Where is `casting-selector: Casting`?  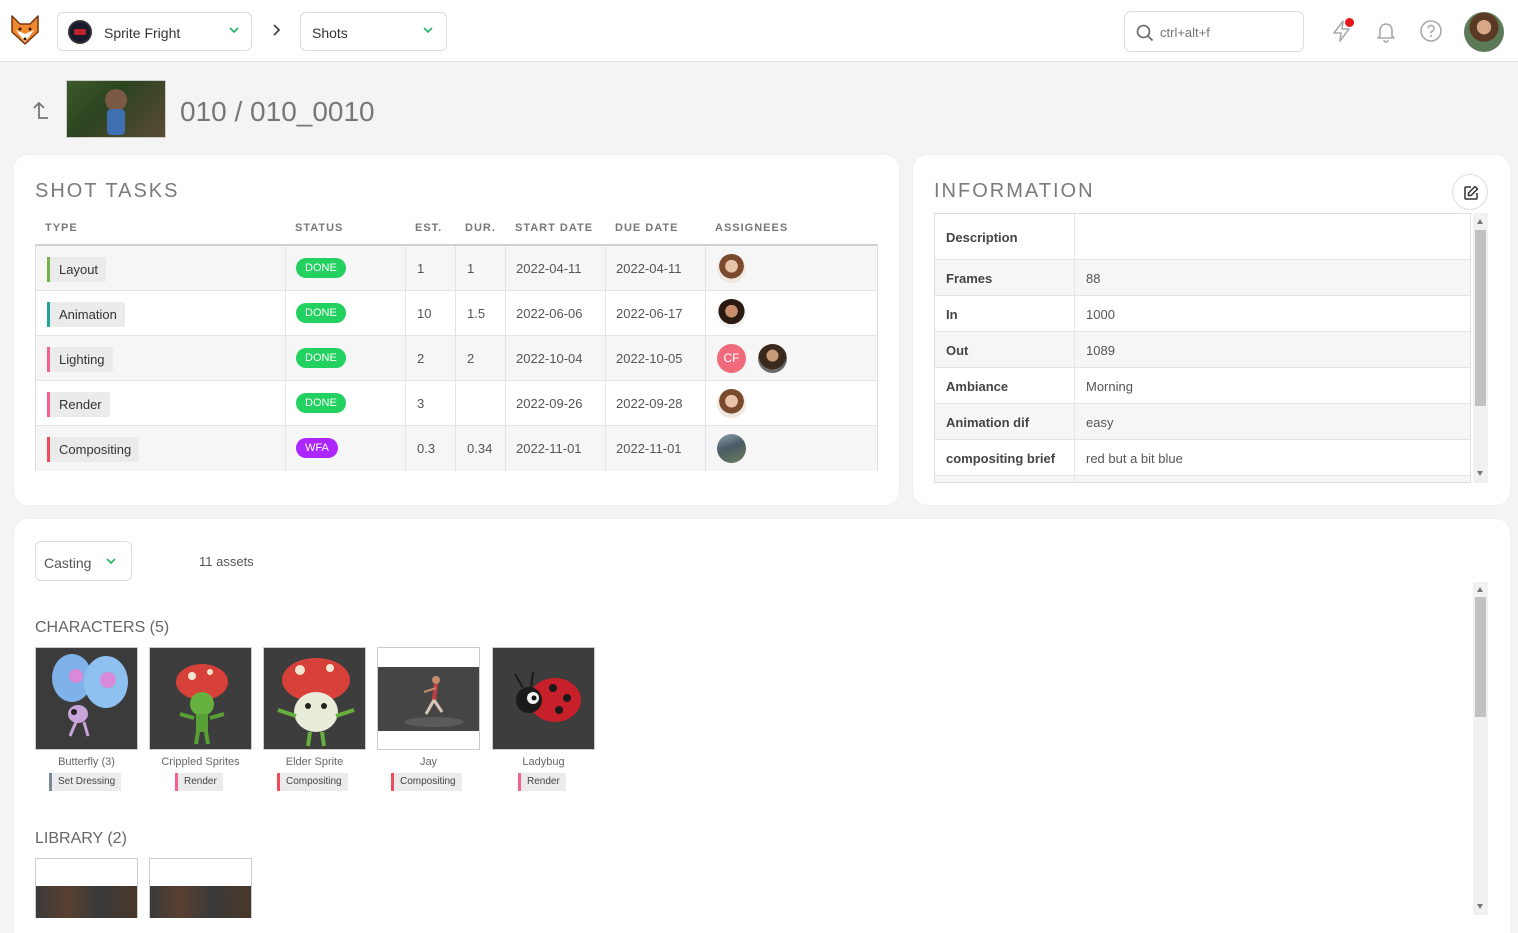 casting-selector: Casting is located at coordinates (83, 561).